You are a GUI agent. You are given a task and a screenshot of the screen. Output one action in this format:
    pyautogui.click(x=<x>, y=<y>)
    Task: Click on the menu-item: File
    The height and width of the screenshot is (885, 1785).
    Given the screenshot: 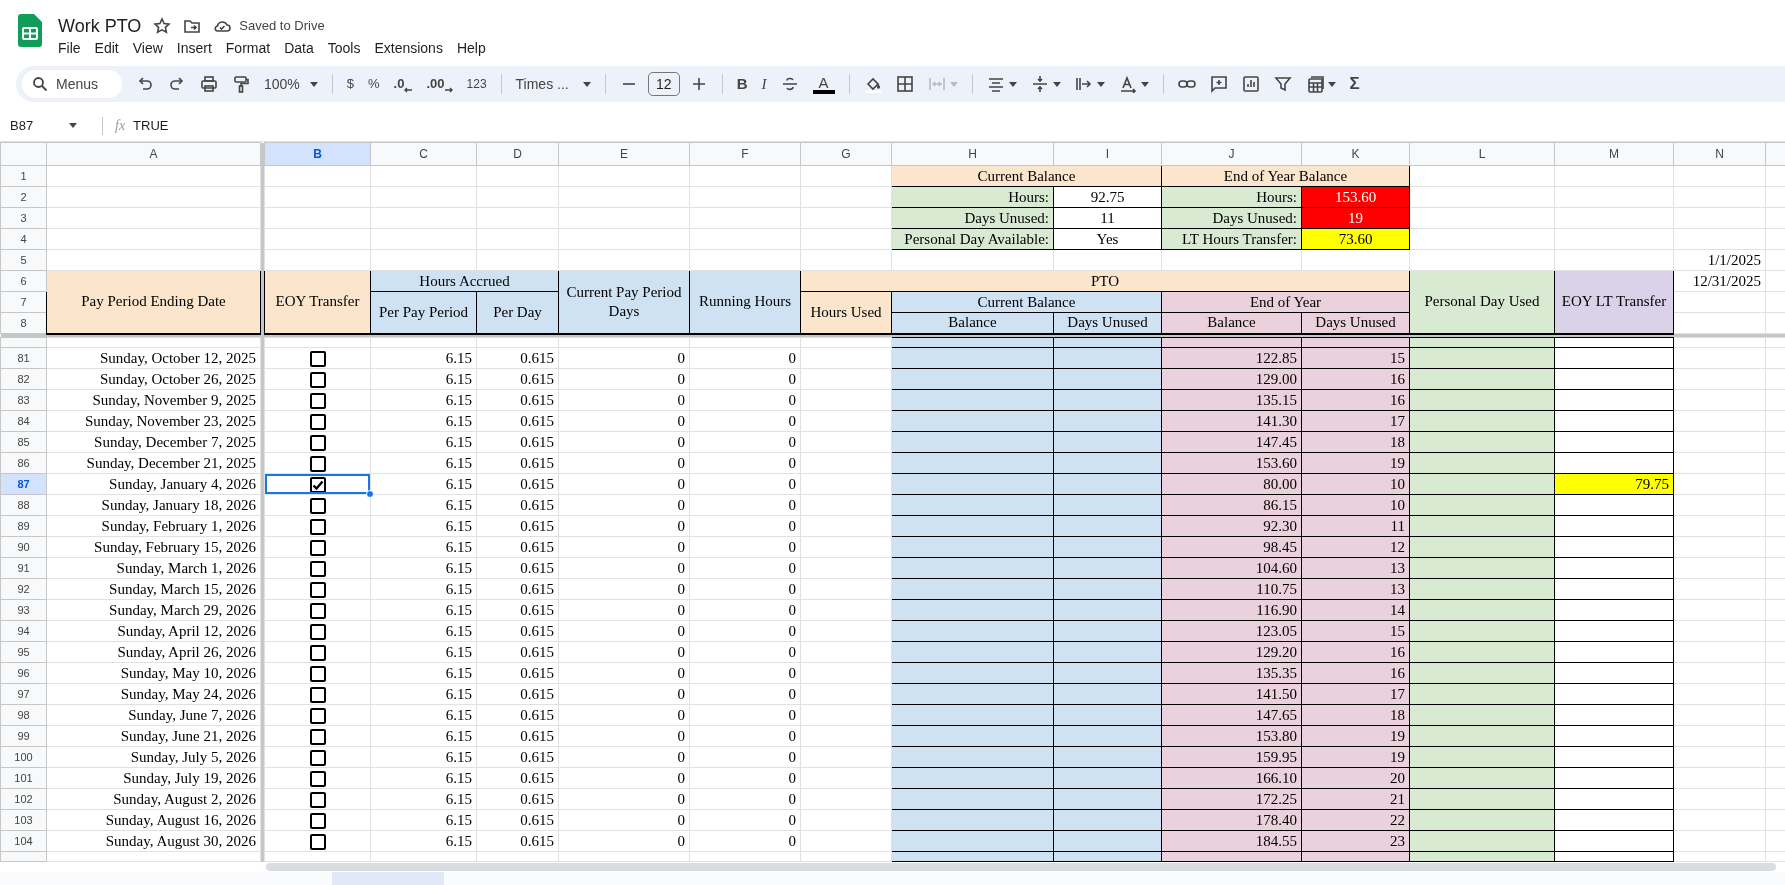 What is the action you would take?
    pyautogui.click(x=69, y=48)
    